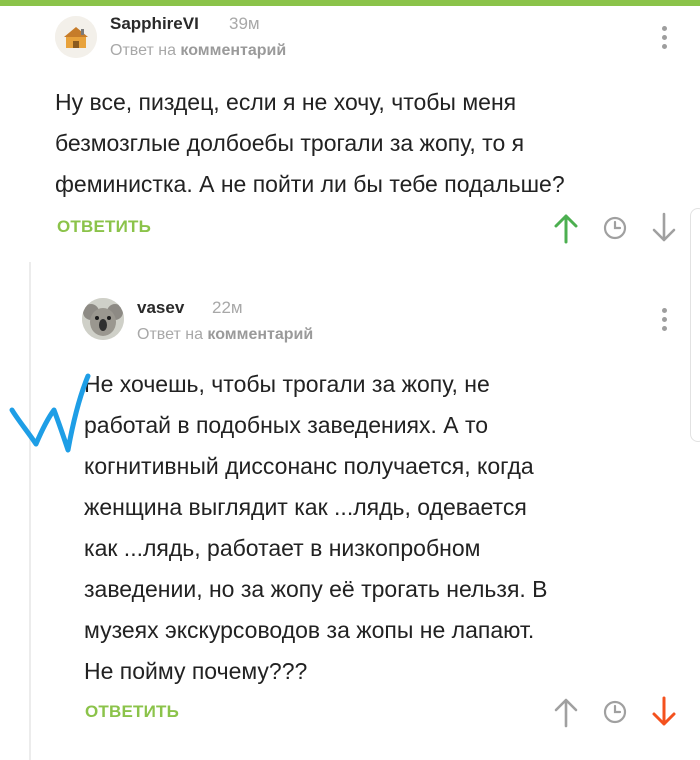  What do you see at coordinates (282, 548) in the screenshot?
I see `comment-text-line: как ...лядь, работает в низкопробном` at bounding box center [282, 548].